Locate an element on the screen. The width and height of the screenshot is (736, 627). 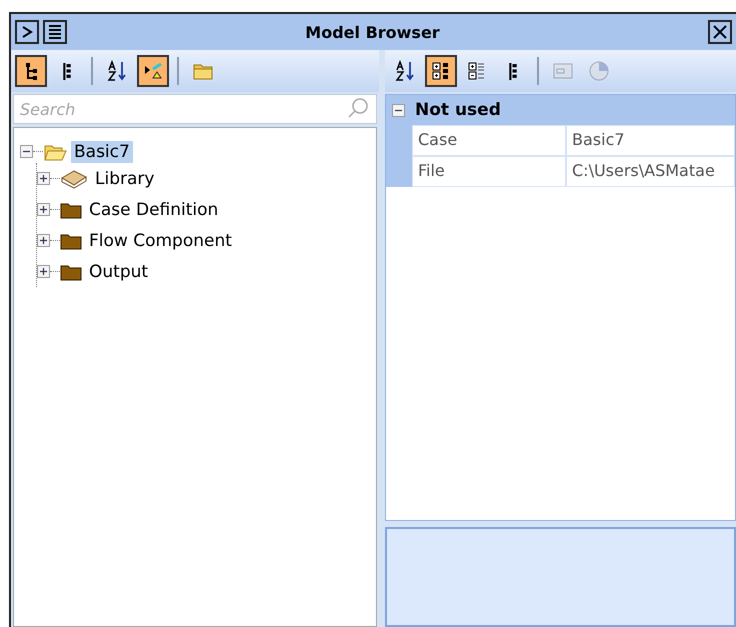
window-title: Model Browser is located at coordinates (372, 32).